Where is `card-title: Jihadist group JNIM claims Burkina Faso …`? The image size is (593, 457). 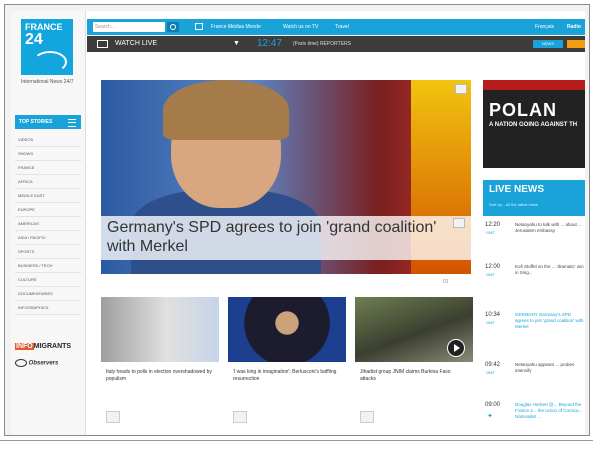 card-title: Jihadist group JNIM claims Burkina Faso … is located at coordinates (413, 376).